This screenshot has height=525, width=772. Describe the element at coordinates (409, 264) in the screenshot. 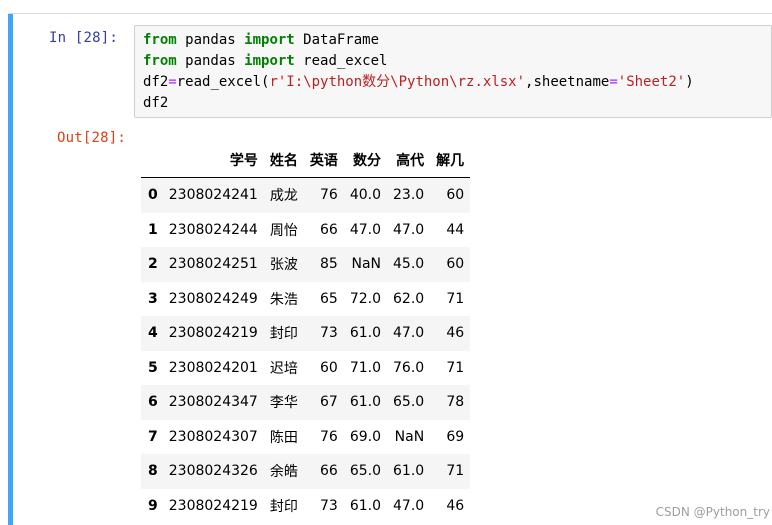

I see `table-cell: 45.0` at that location.